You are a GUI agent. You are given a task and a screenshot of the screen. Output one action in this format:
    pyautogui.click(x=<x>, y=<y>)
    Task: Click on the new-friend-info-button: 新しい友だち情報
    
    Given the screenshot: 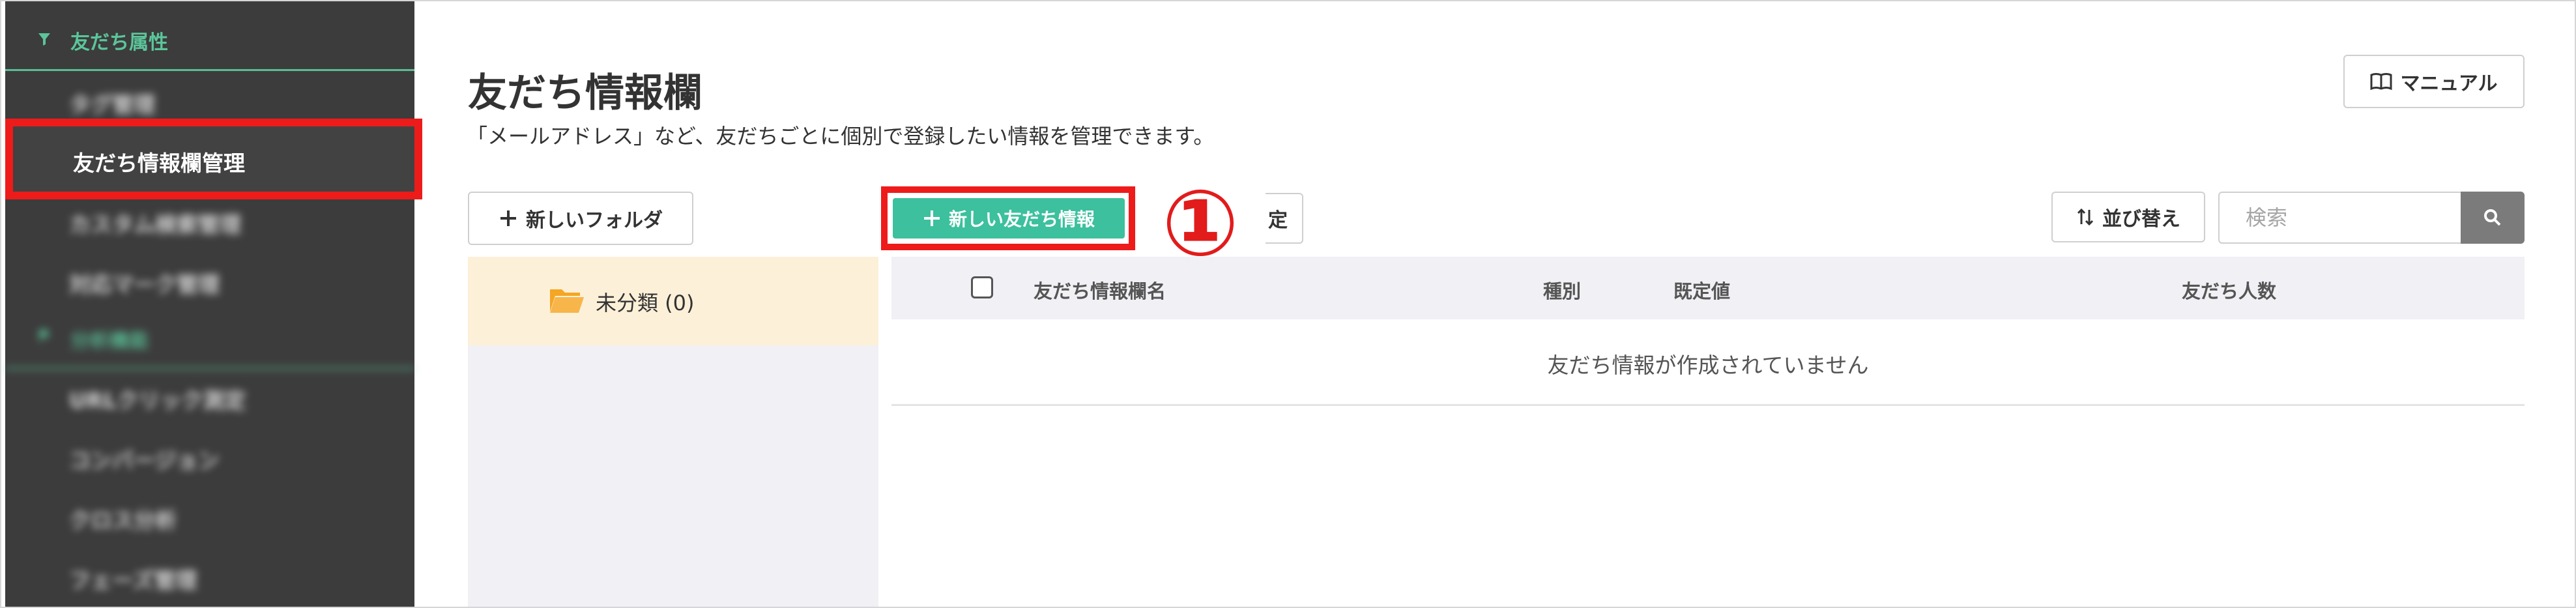 What is the action you would take?
    pyautogui.click(x=1009, y=218)
    